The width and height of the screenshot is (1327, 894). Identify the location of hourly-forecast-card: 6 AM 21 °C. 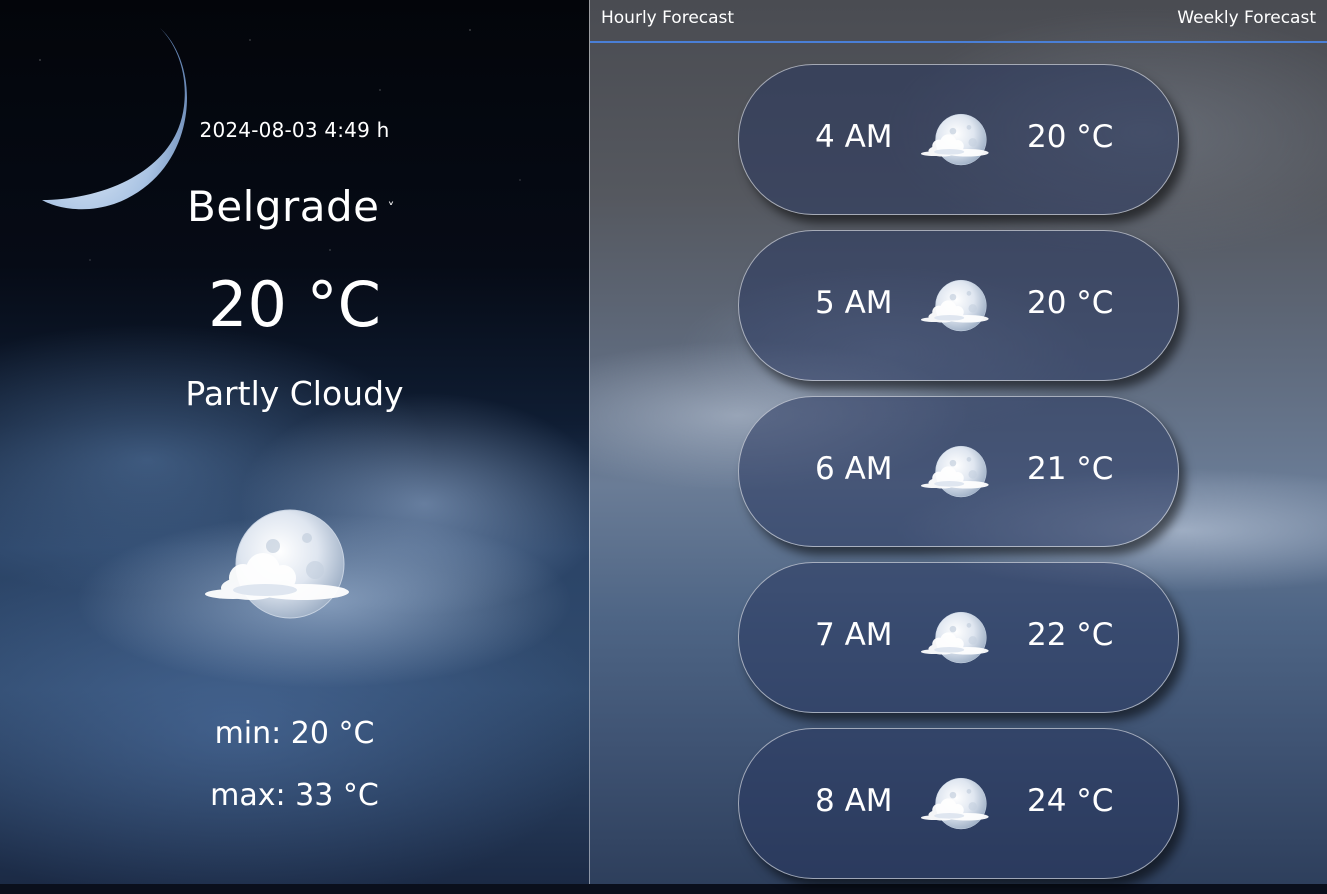
(958, 471).